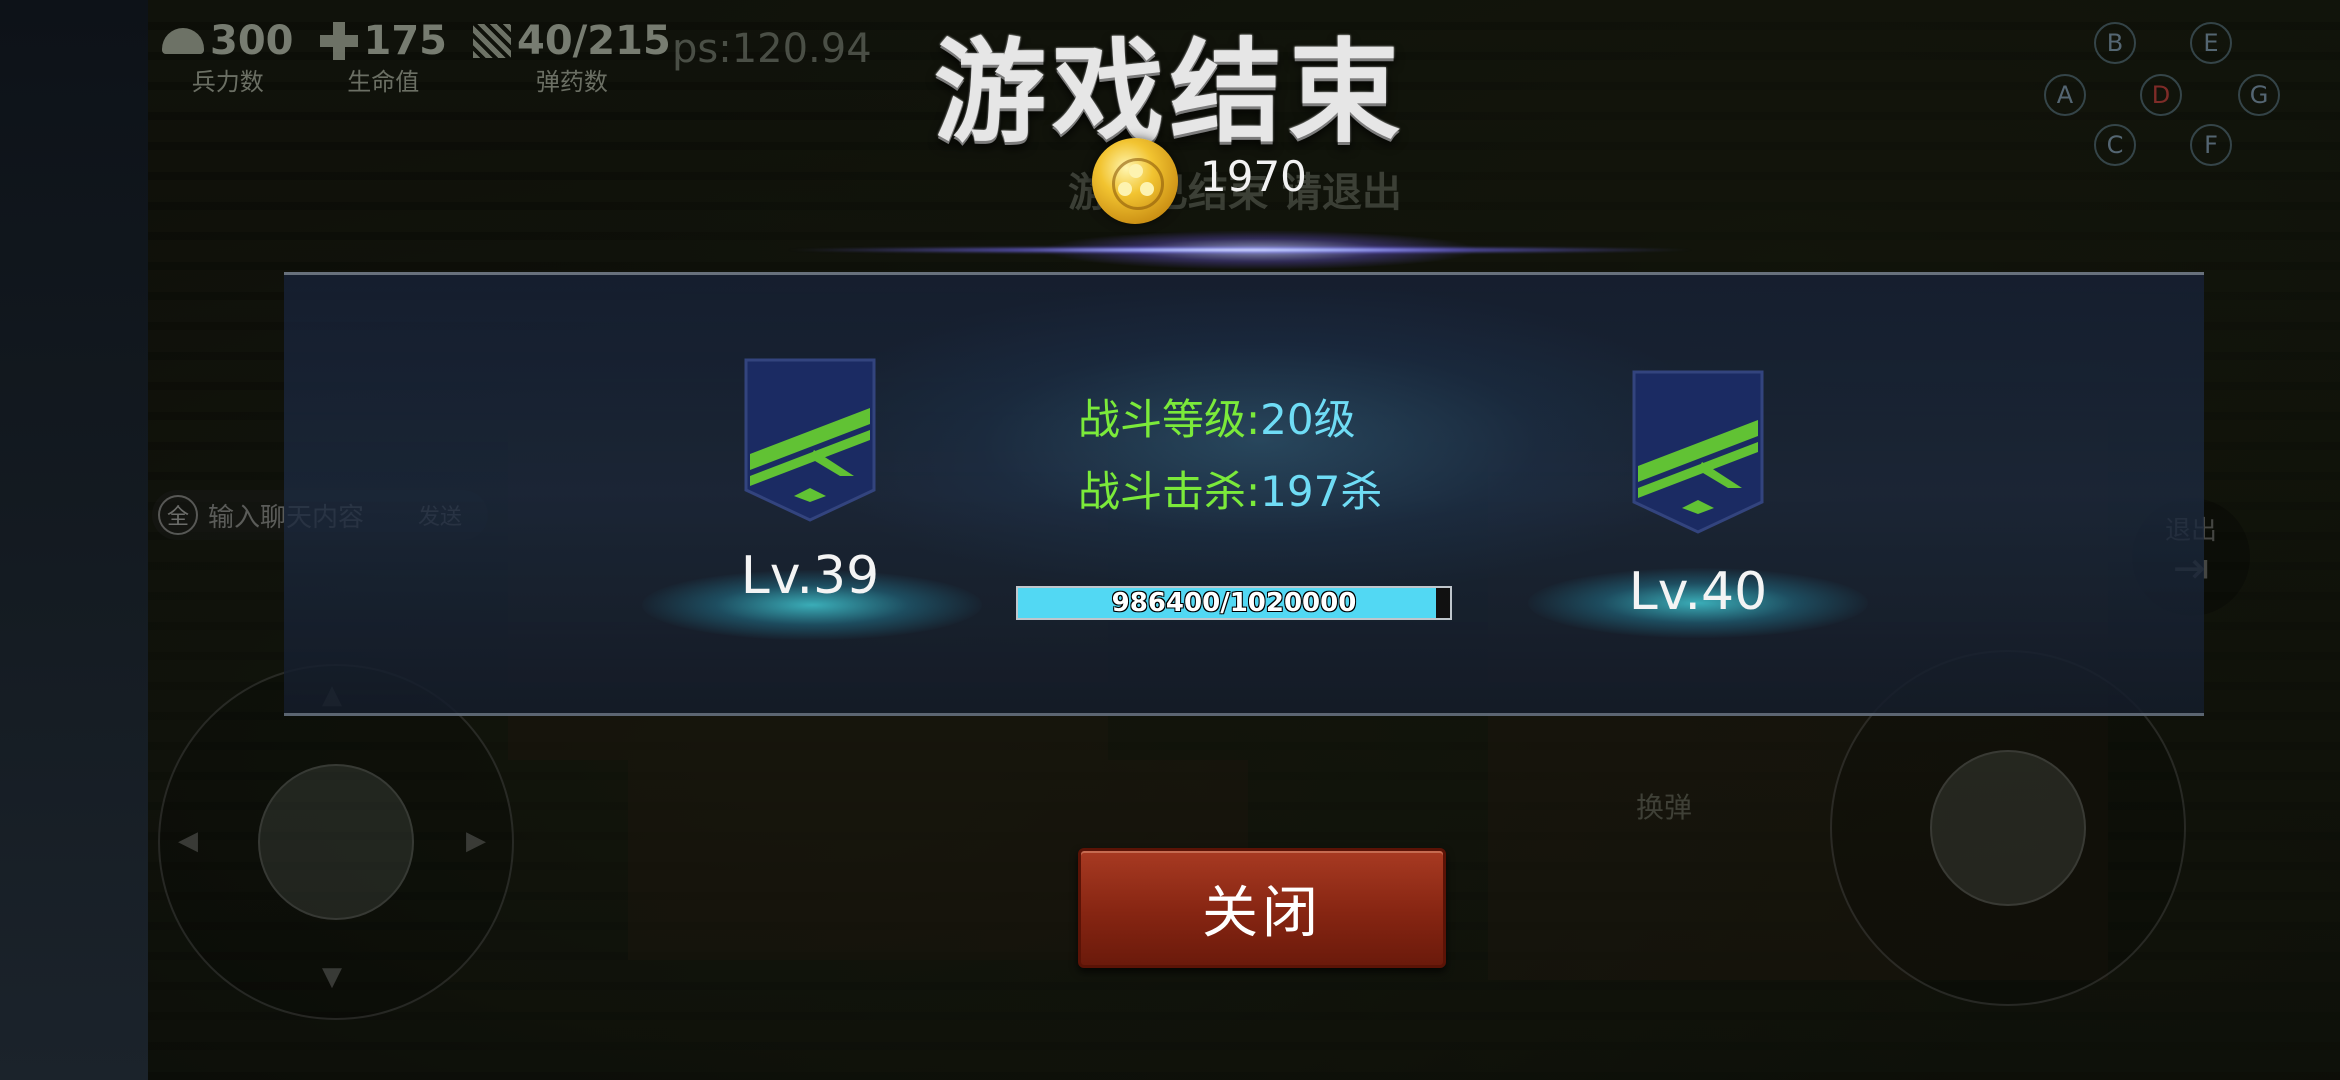 The image size is (2340, 1080). Describe the element at coordinates (1262, 908) in the screenshot. I see `close-button: 关闭` at that location.